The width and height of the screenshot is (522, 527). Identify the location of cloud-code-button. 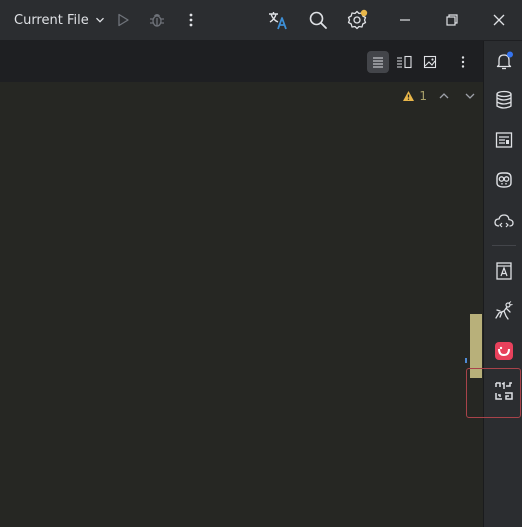
(504, 221).